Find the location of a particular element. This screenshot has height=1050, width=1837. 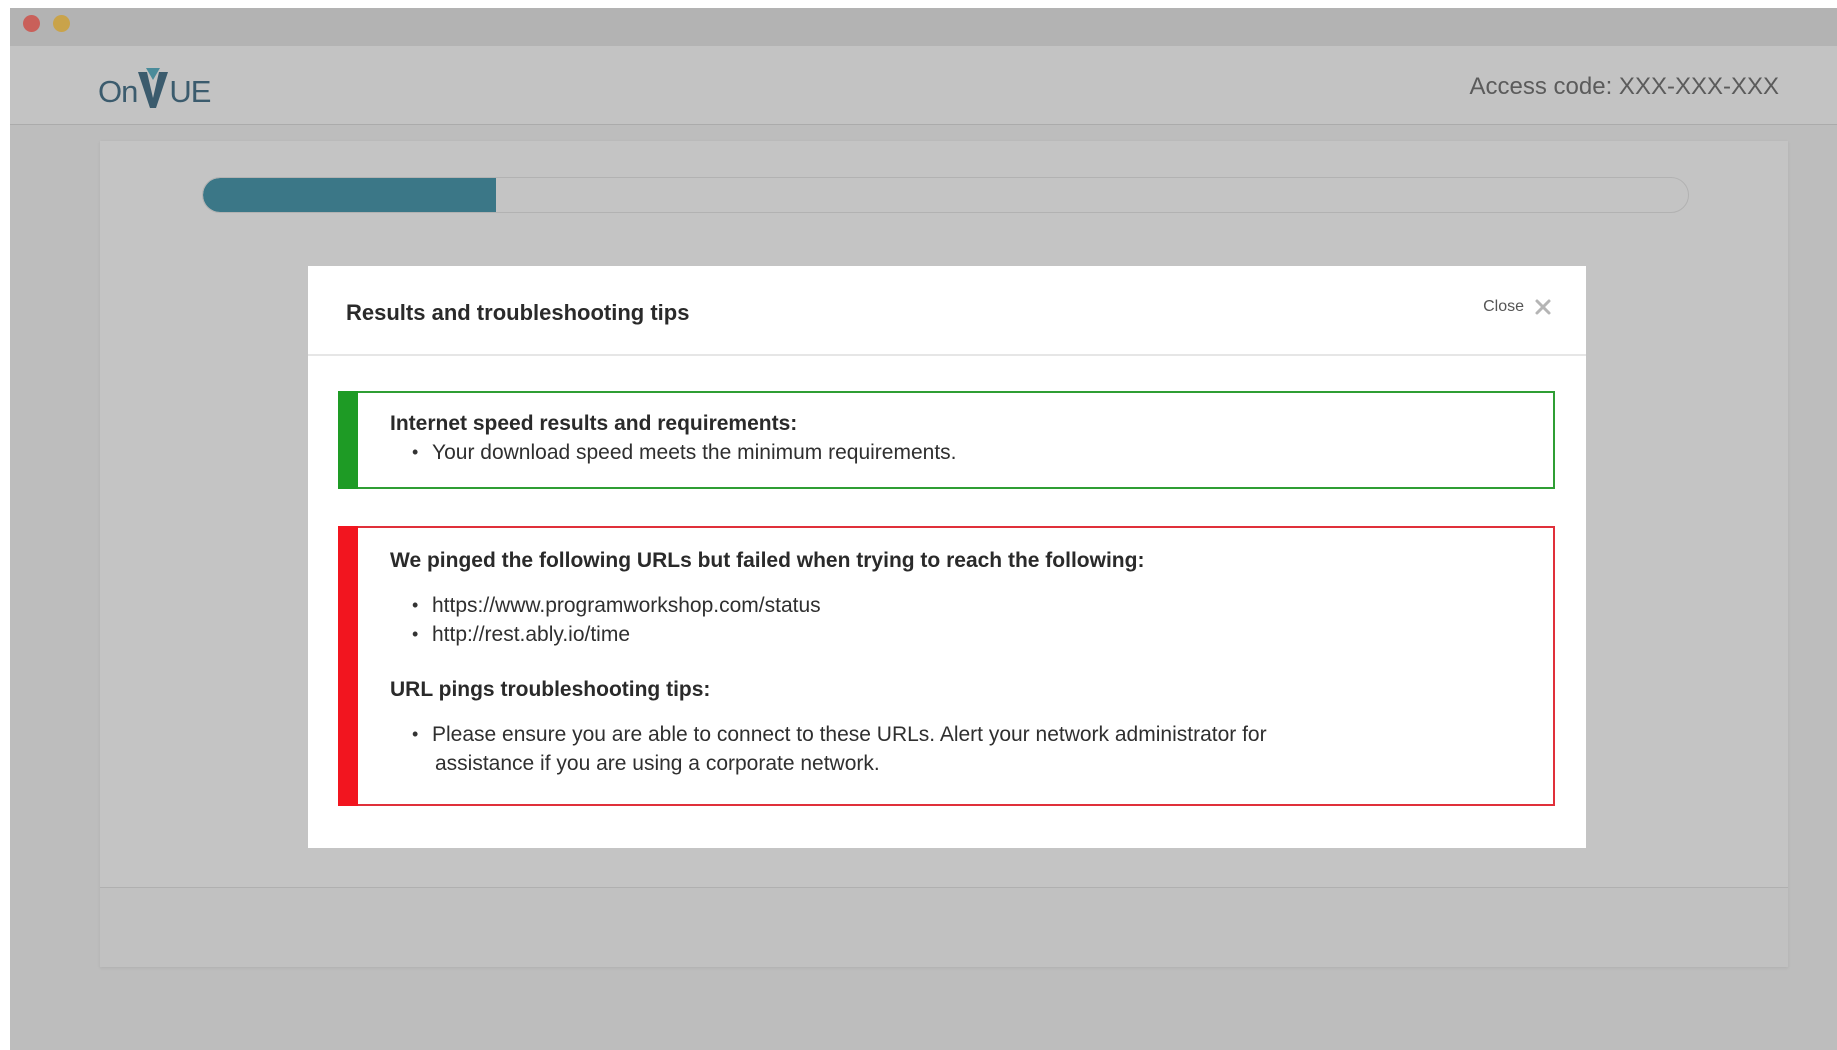

url-tips-heading: URL pings troubleshooting tips: is located at coordinates (550, 689).